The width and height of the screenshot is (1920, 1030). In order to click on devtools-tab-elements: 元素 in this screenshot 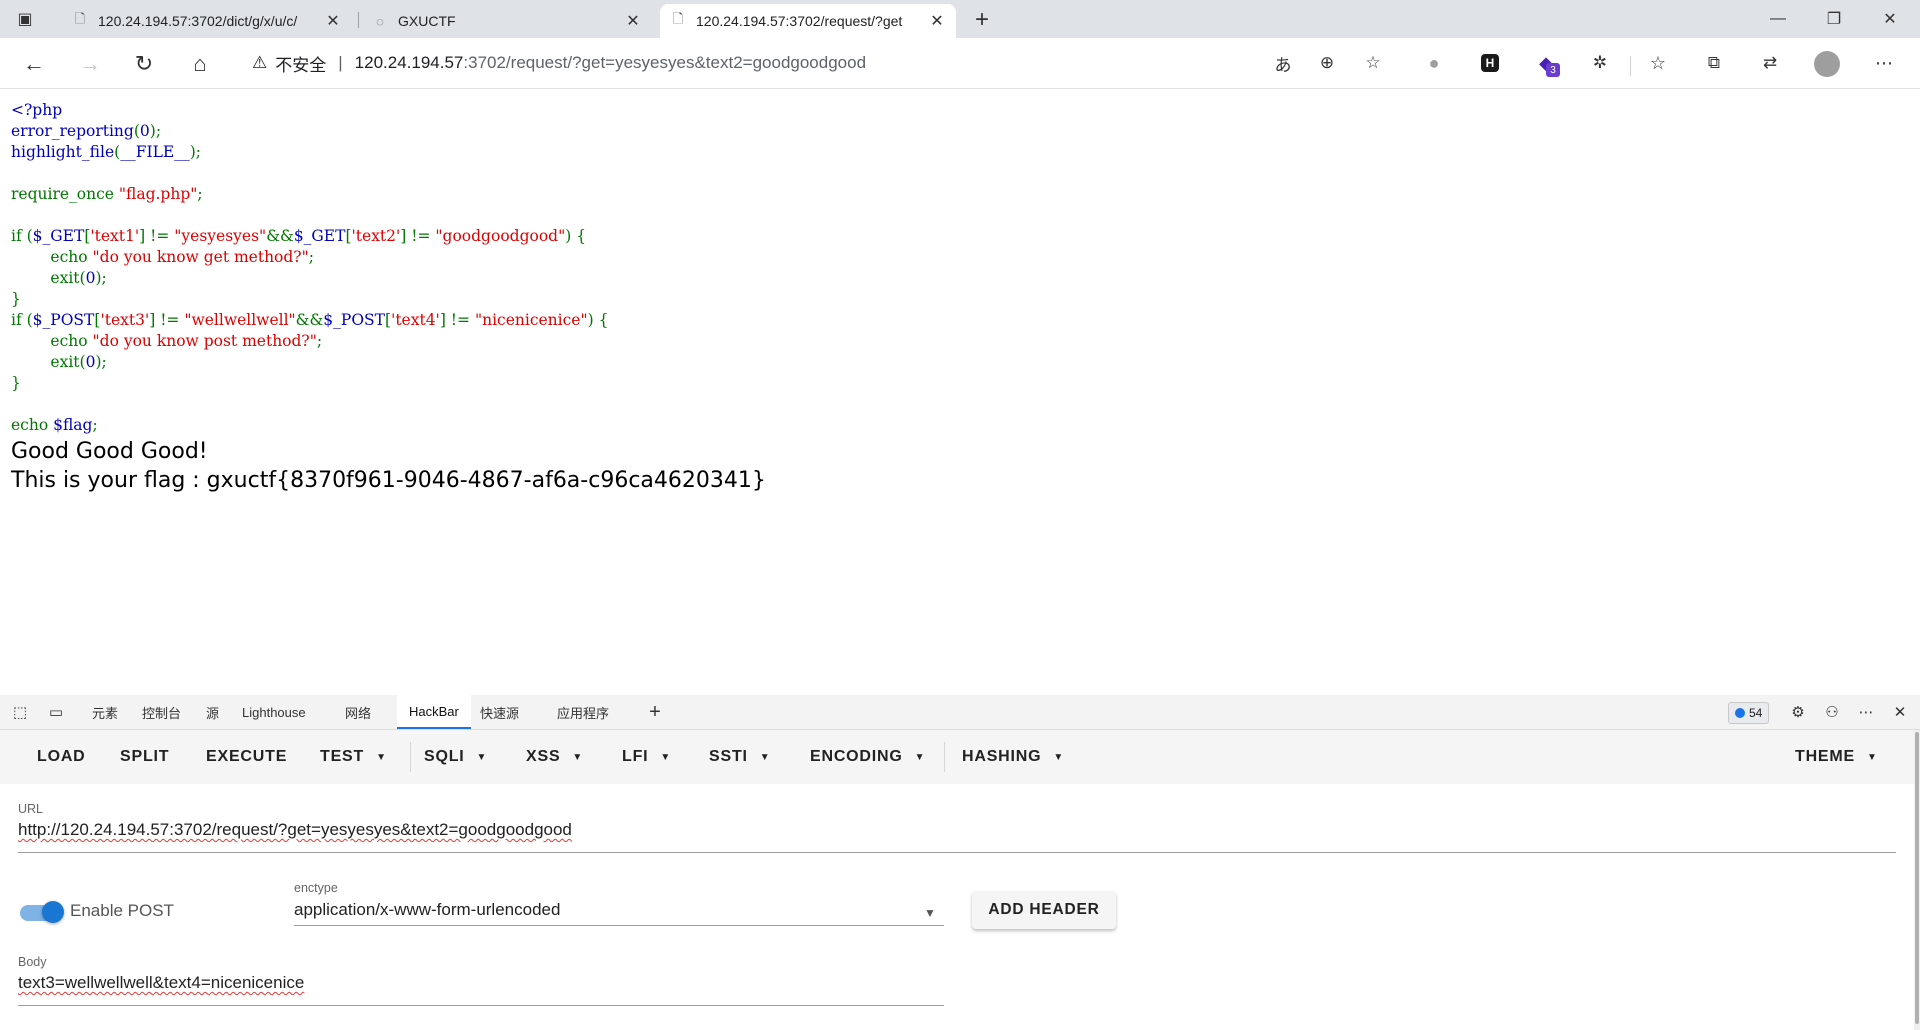, I will do `click(105, 712)`.